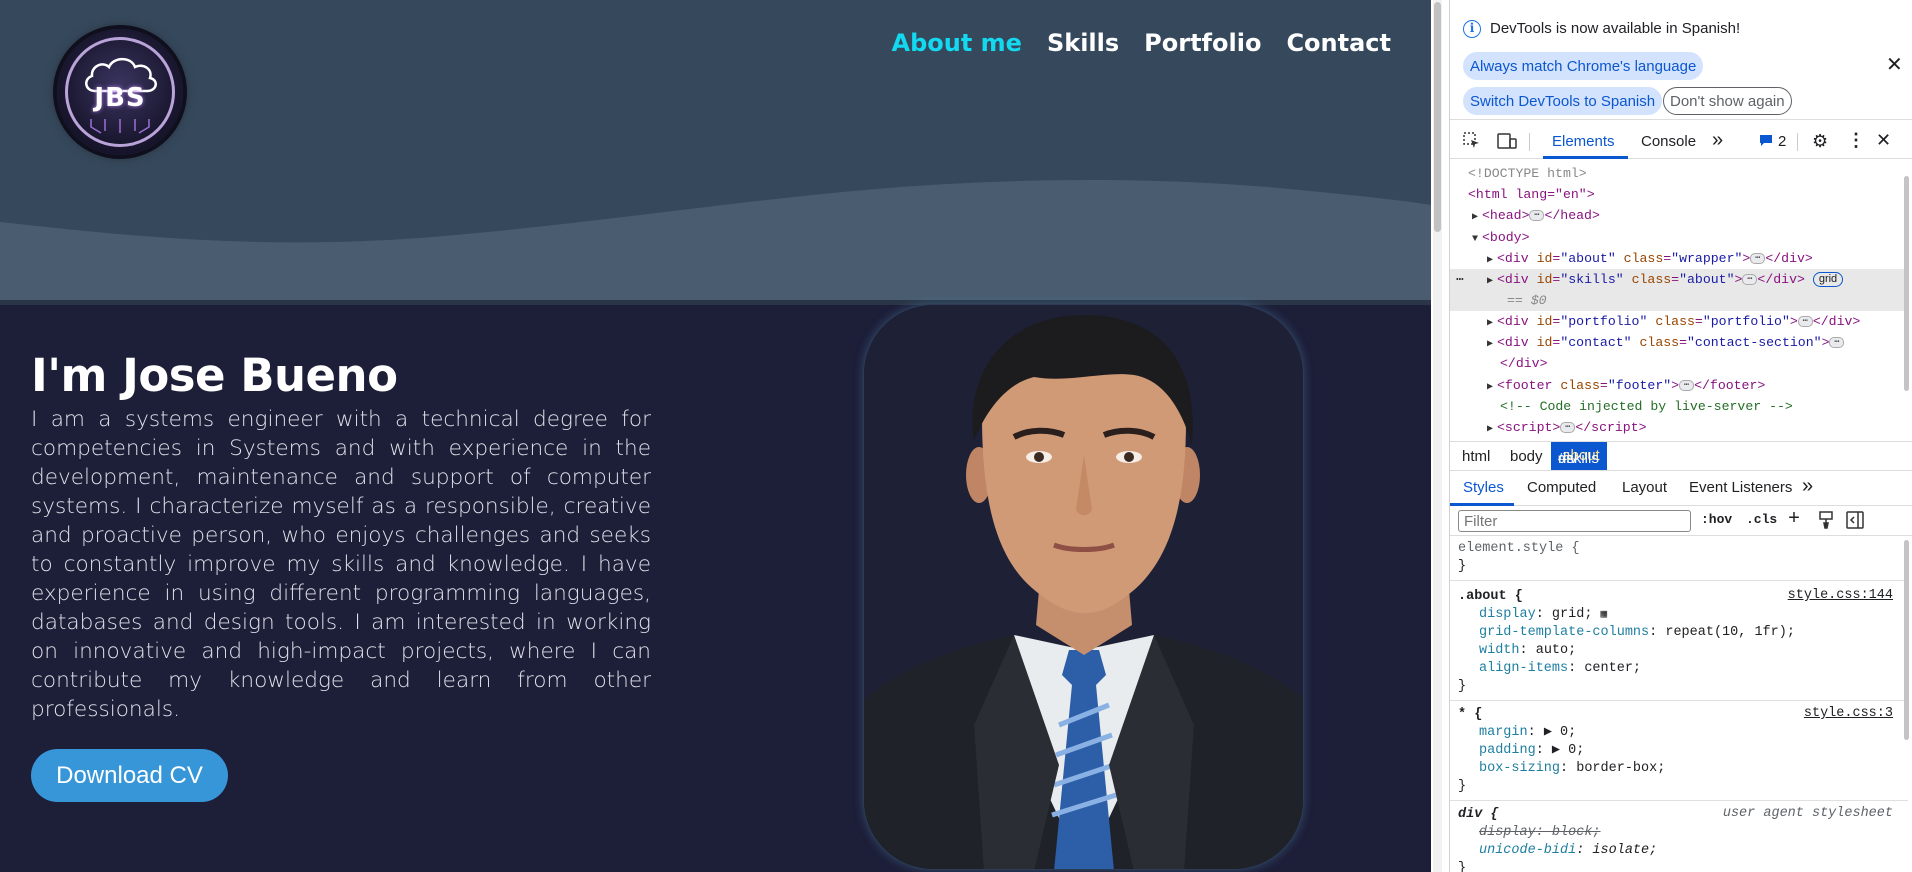 The width and height of the screenshot is (1912, 872). What do you see at coordinates (1527, 733) in the screenshot?
I see `css-declaration: margin: ▶ 0;` at bounding box center [1527, 733].